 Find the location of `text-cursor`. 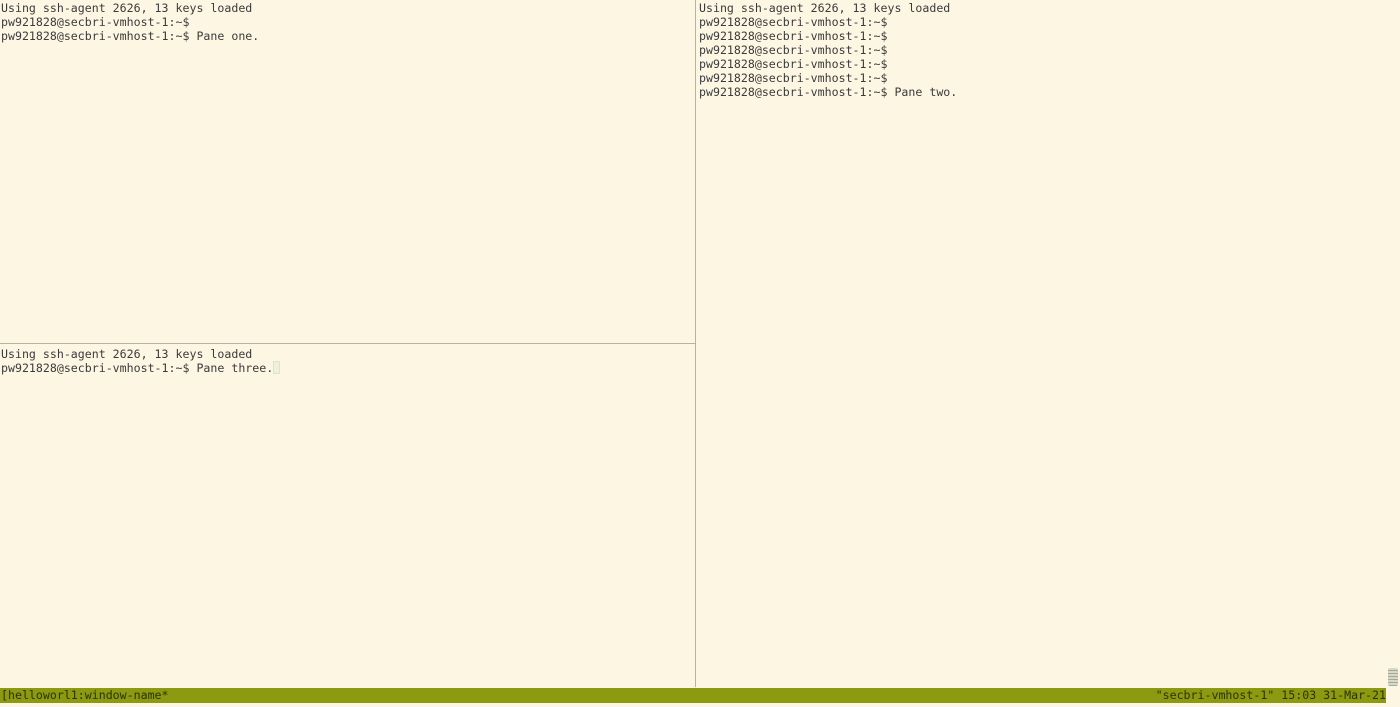

text-cursor is located at coordinates (277, 367).